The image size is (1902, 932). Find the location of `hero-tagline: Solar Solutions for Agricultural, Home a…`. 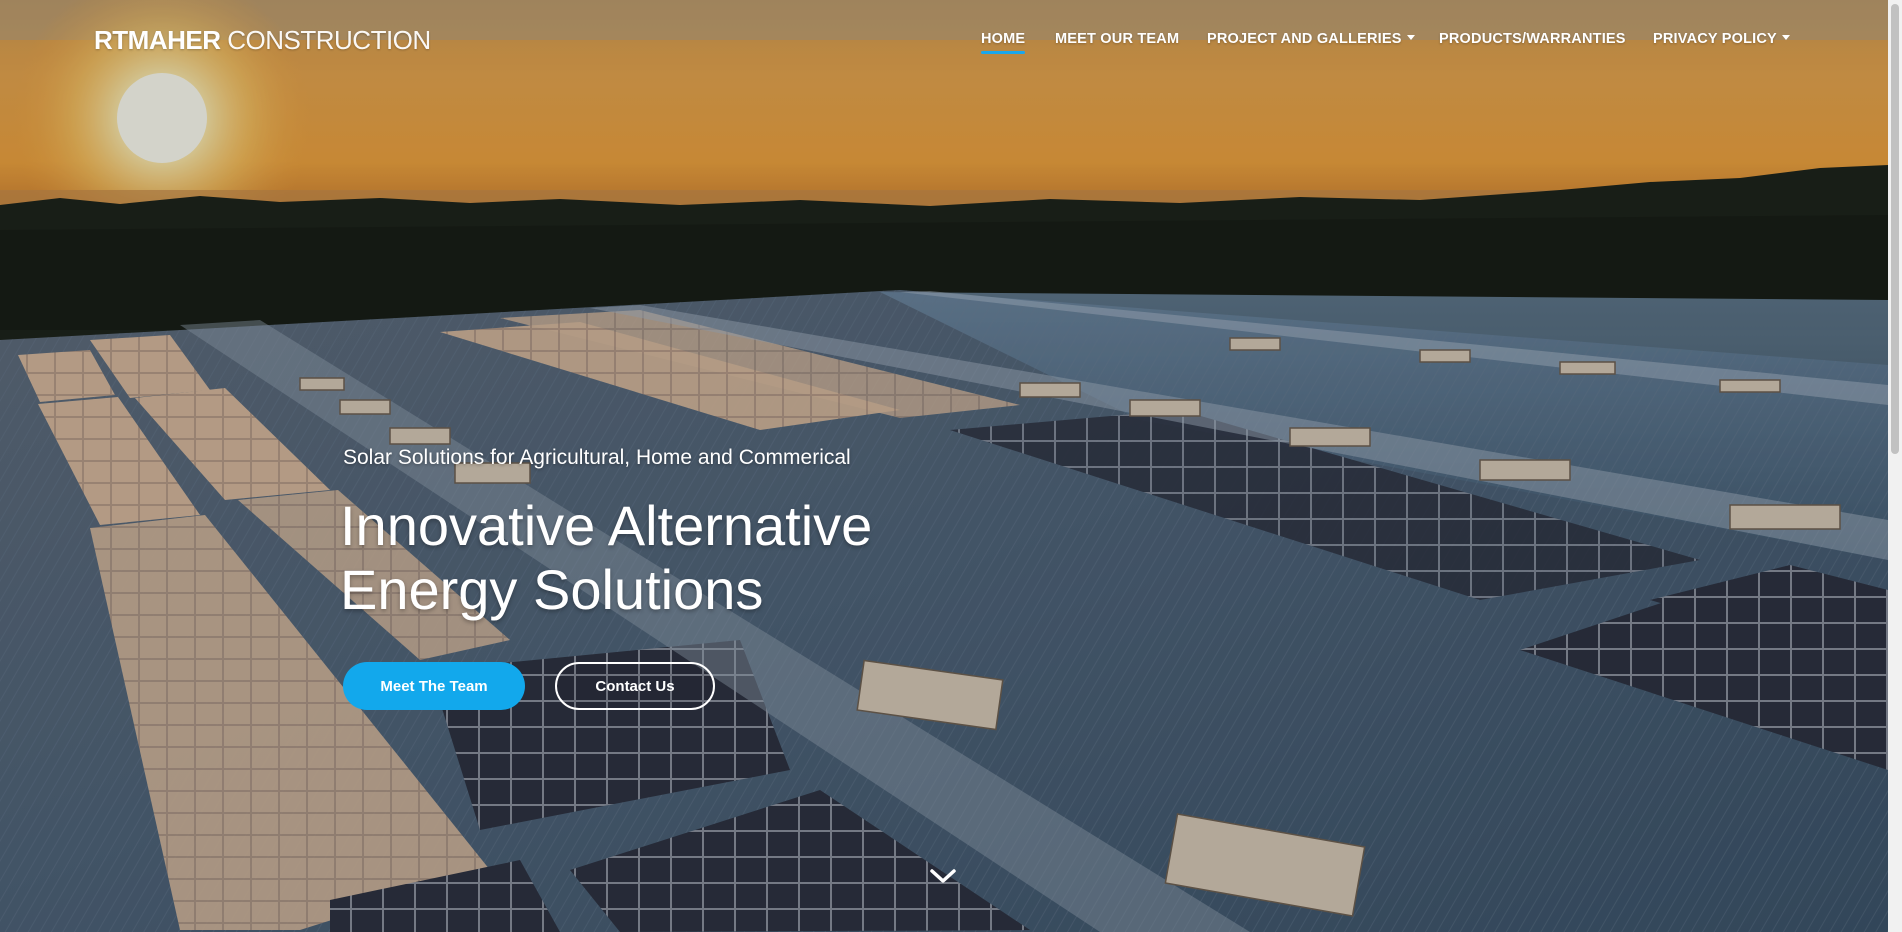

hero-tagline: Solar Solutions for Agricultural, Home a… is located at coordinates (597, 457).